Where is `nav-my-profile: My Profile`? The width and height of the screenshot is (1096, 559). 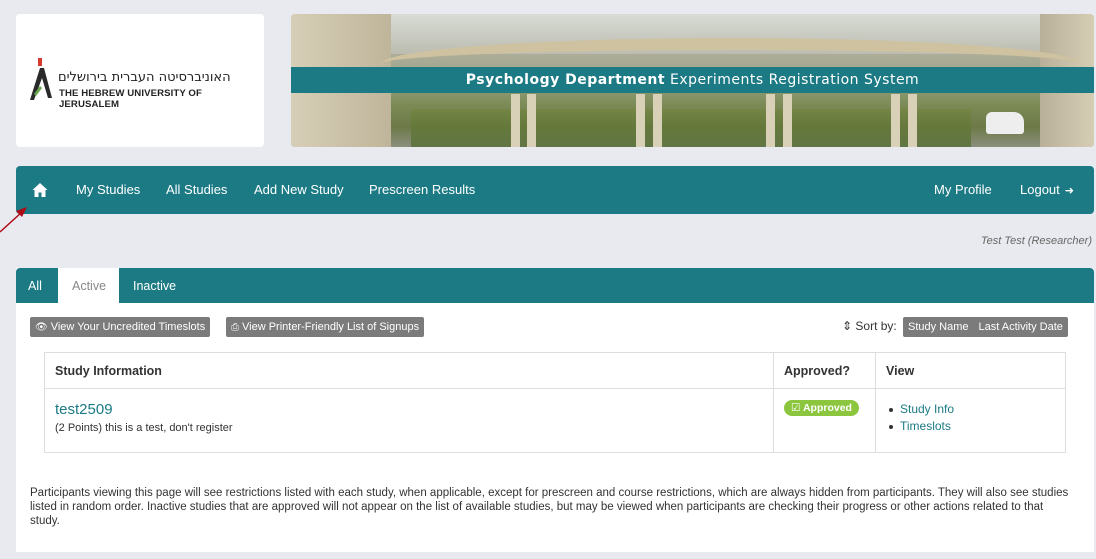 nav-my-profile: My Profile is located at coordinates (963, 190).